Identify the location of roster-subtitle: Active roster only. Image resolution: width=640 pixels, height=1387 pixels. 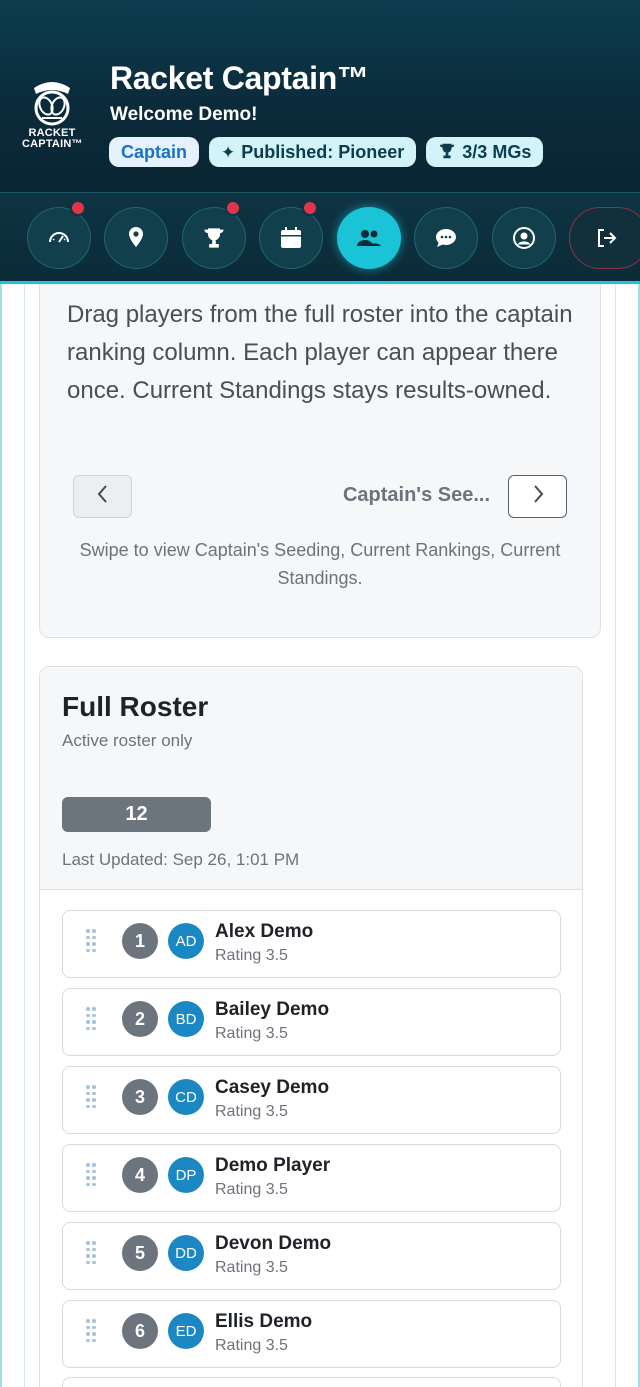
(127, 740).